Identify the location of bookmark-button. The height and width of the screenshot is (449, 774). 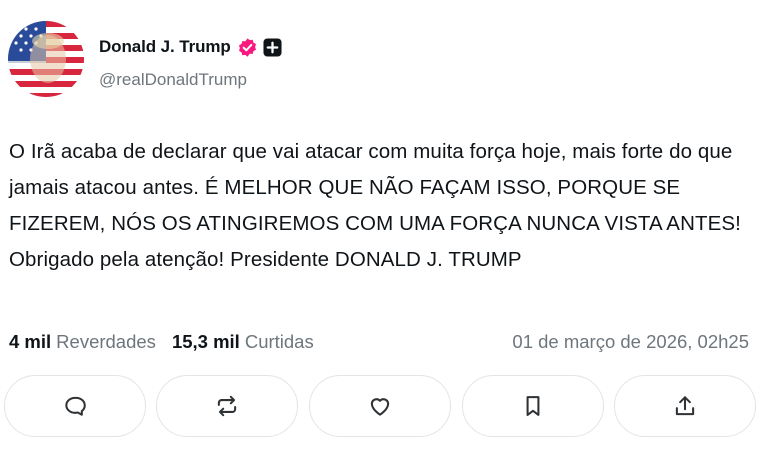
(533, 406).